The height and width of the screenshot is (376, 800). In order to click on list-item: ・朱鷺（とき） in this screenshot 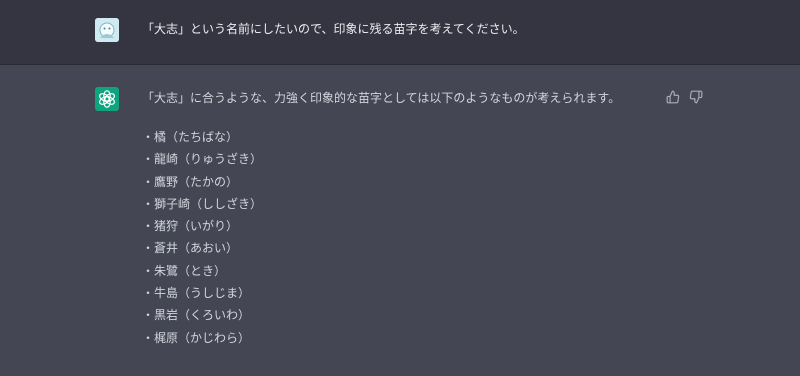, I will do `click(184, 270)`.